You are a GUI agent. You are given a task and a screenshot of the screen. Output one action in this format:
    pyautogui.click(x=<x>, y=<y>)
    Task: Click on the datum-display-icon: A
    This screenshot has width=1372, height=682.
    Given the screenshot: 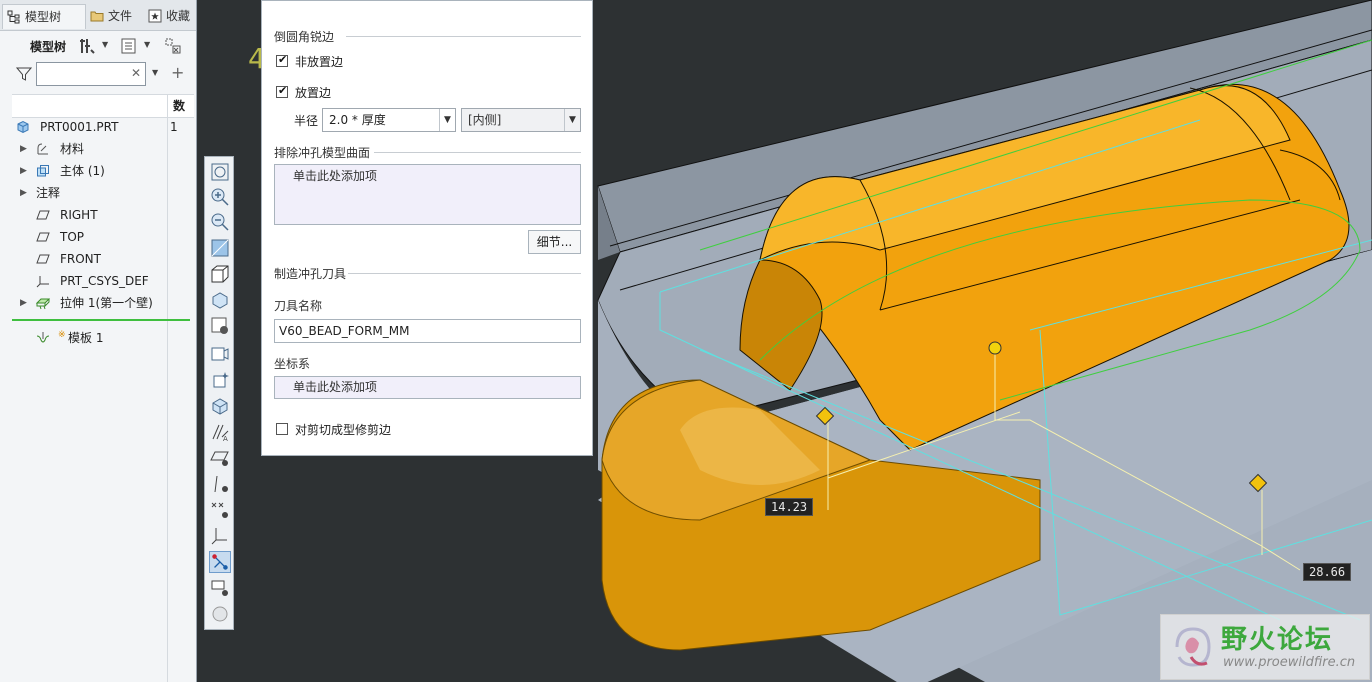 What is the action you would take?
    pyautogui.click(x=220, y=432)
    